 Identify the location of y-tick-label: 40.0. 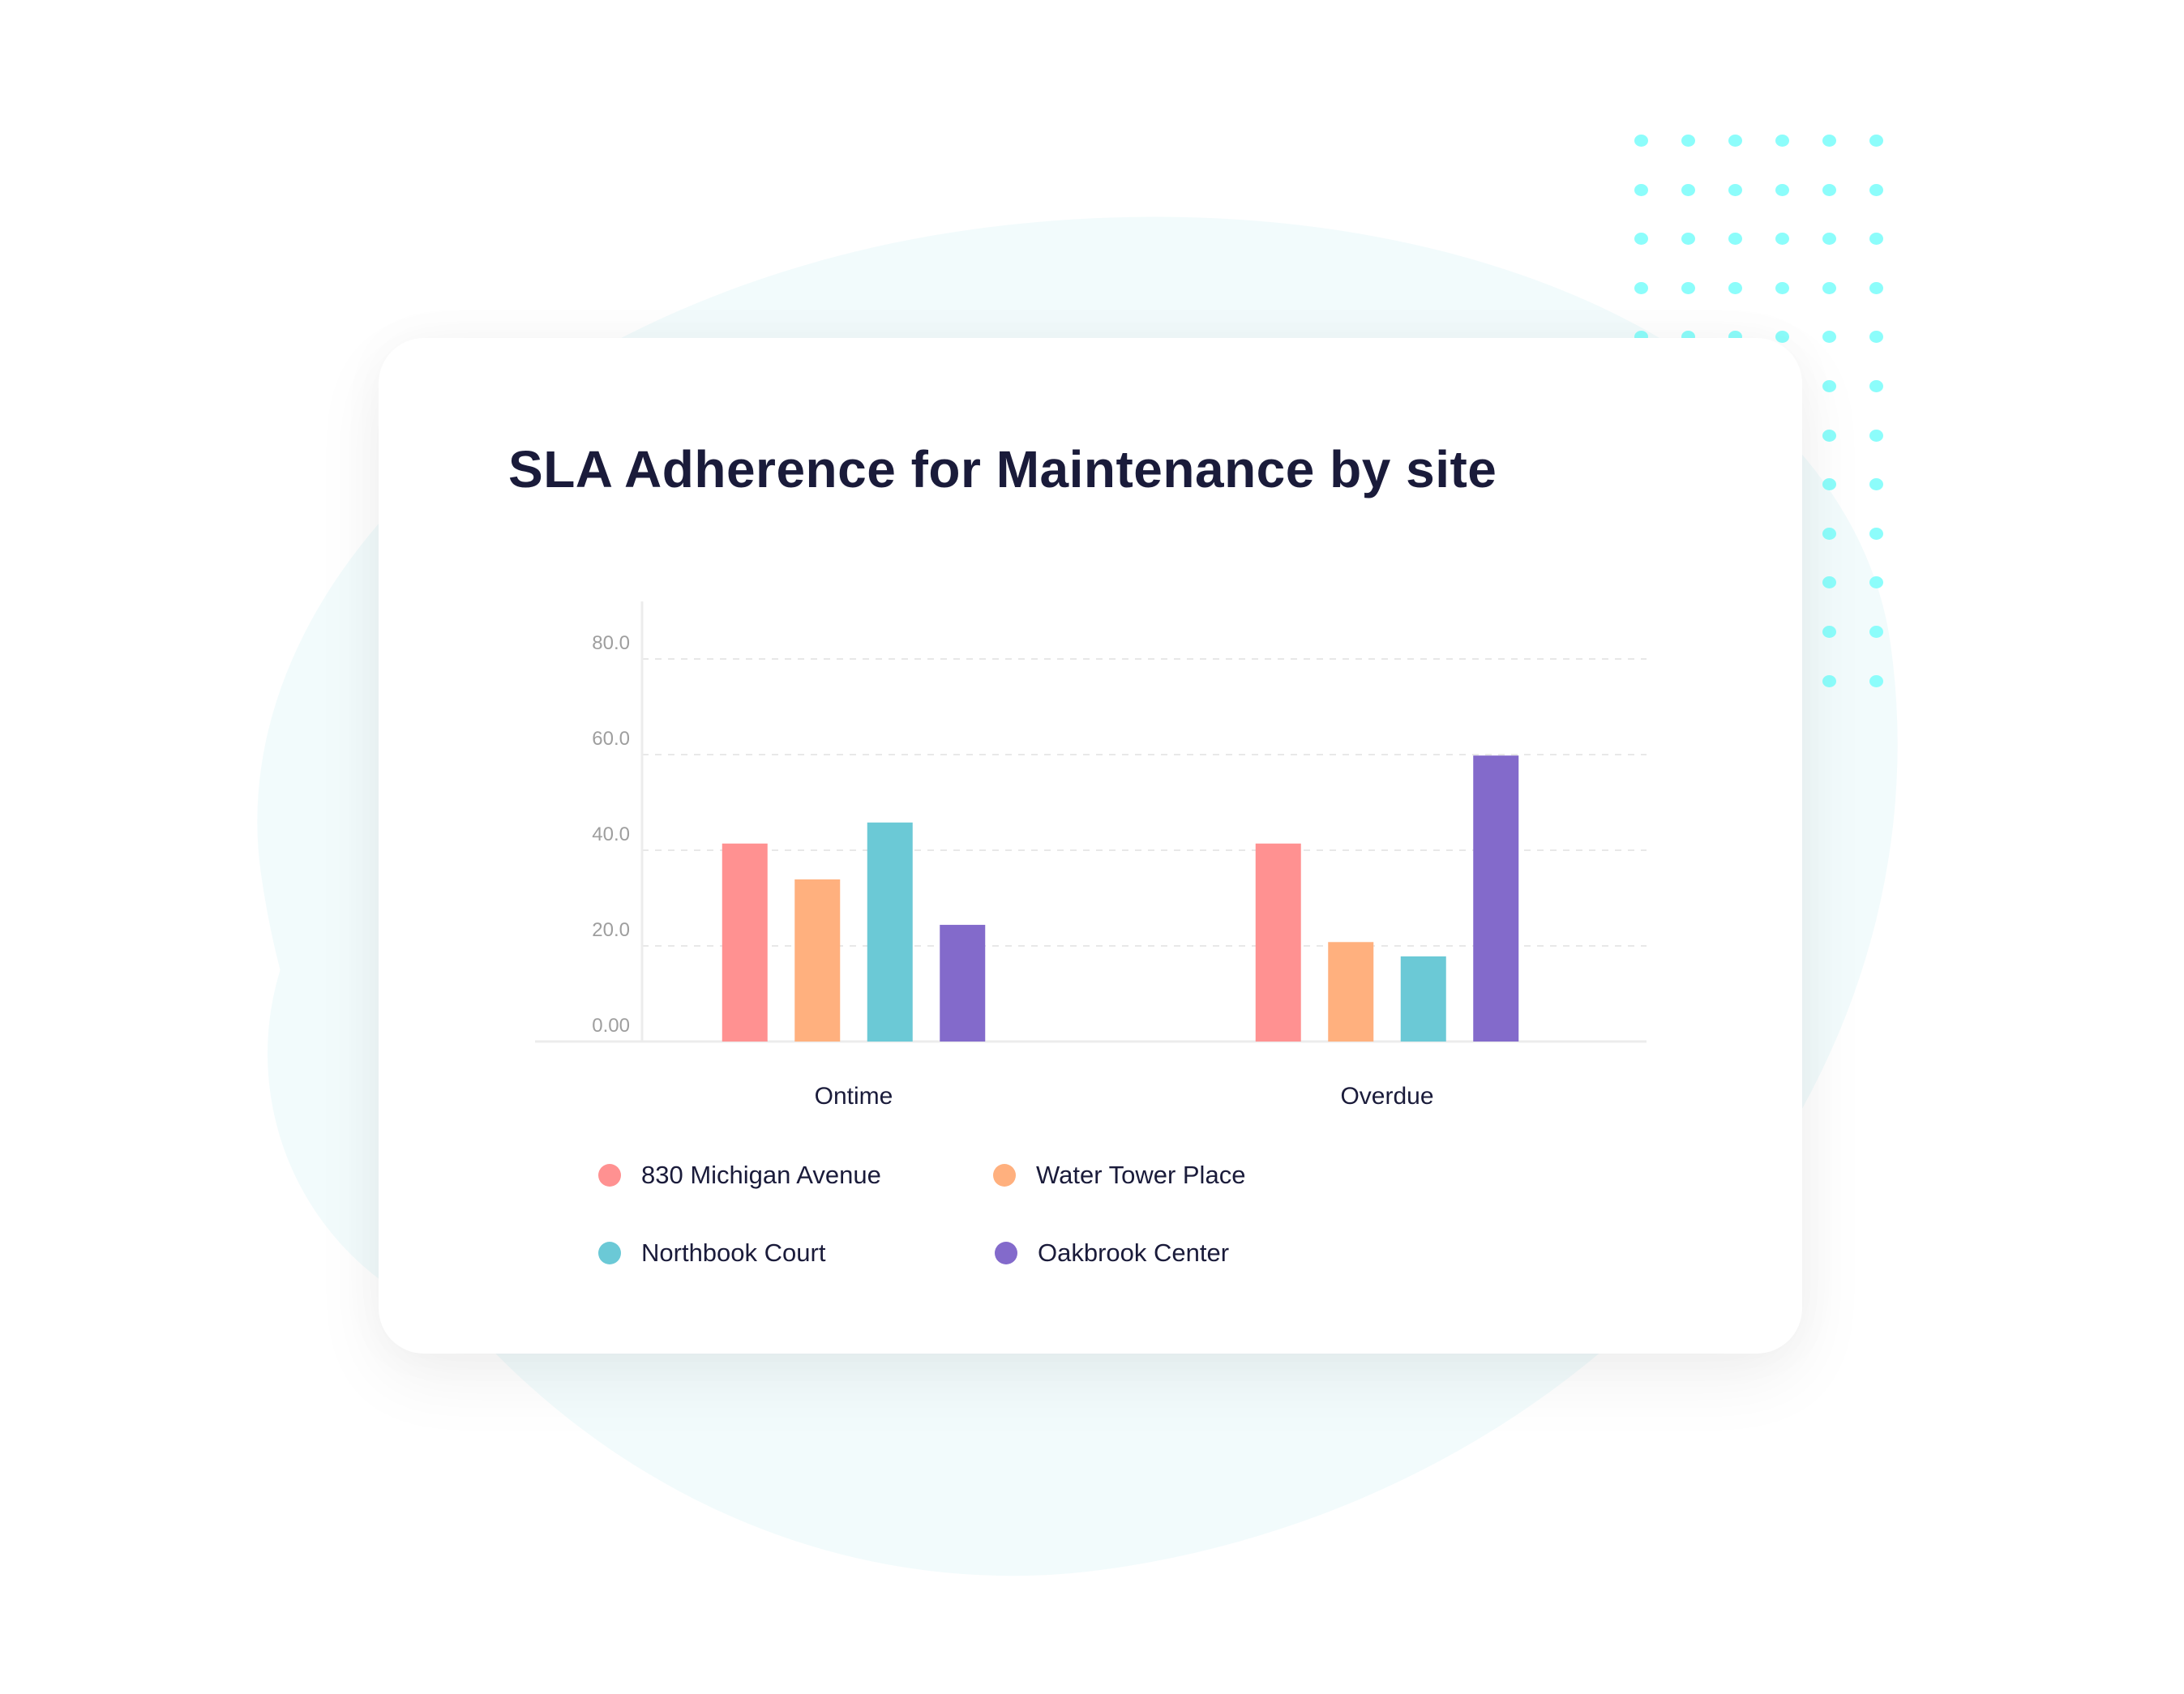
(611, 834).